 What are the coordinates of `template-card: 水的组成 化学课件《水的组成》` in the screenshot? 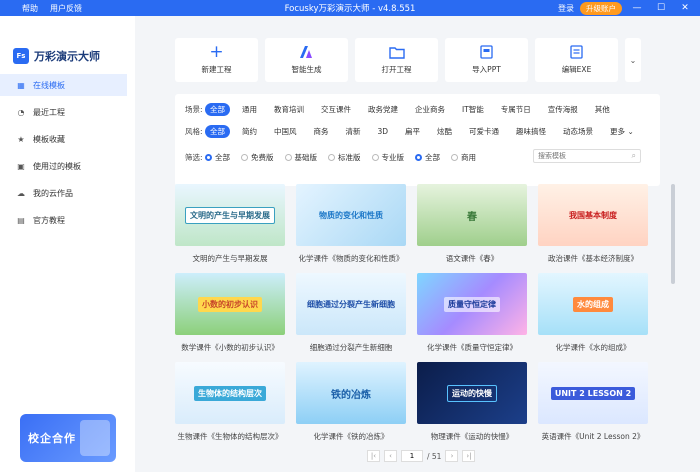 It's located at (593, 313).